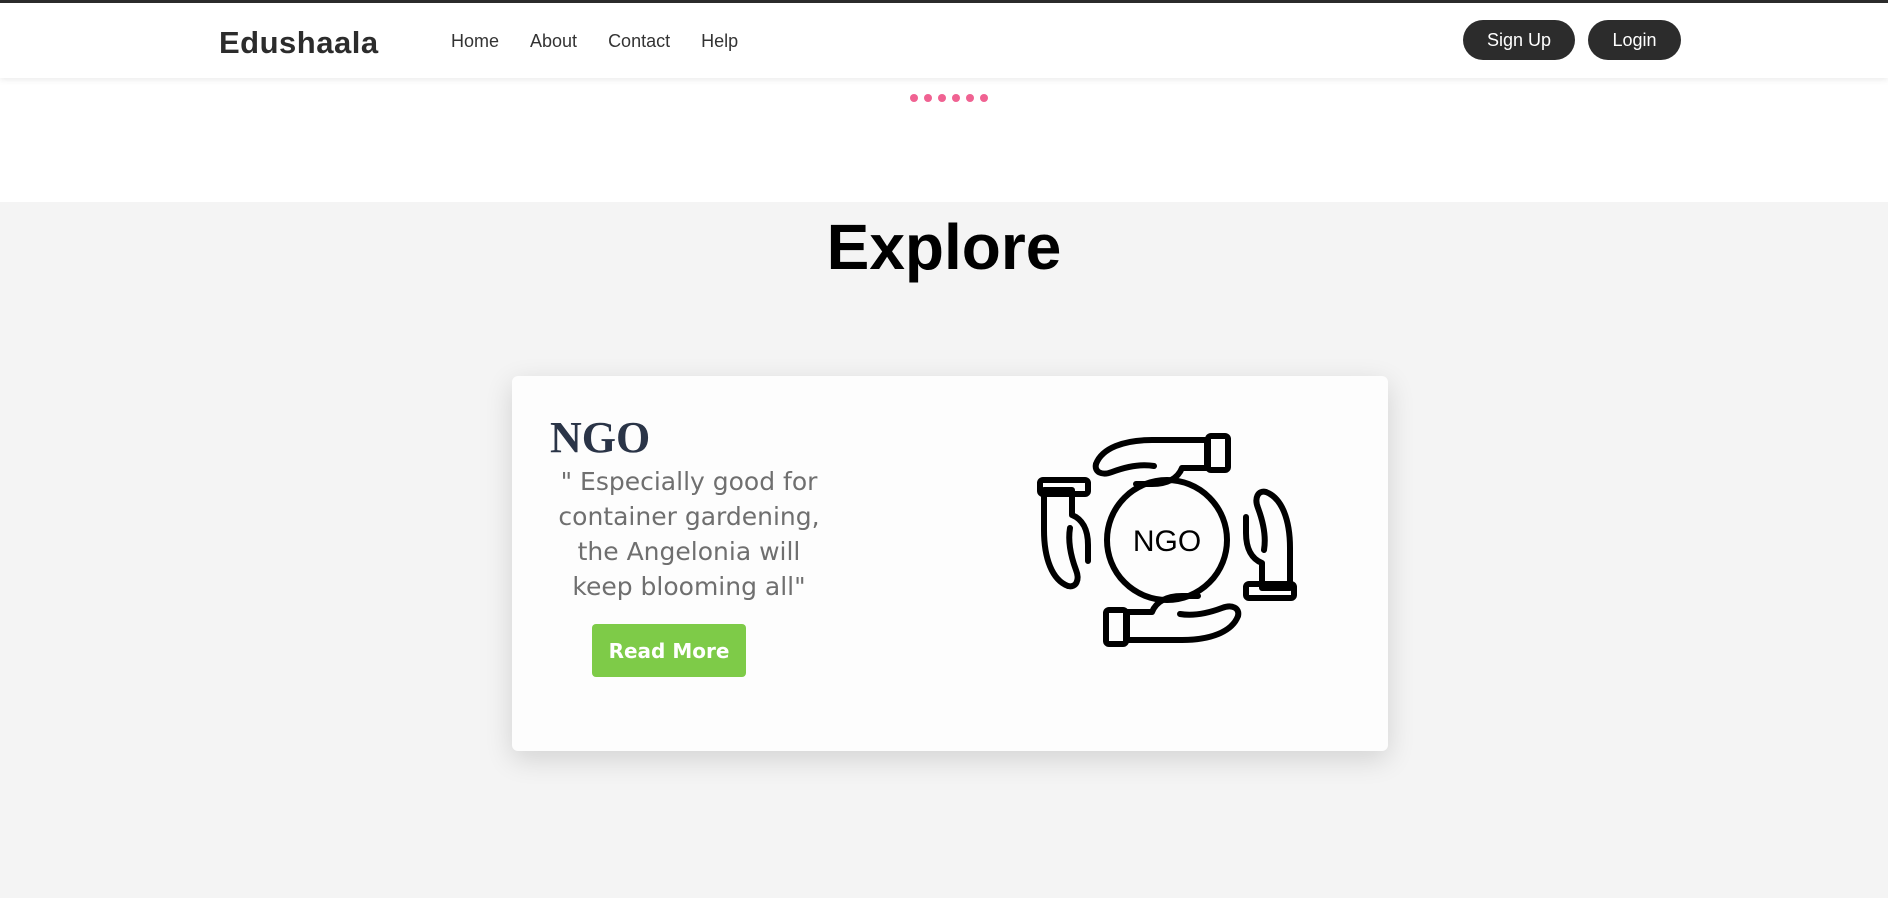 The width and height of the screenshot is (1888, 898). I want to click on nav-about-link: About, so click(553, 41).